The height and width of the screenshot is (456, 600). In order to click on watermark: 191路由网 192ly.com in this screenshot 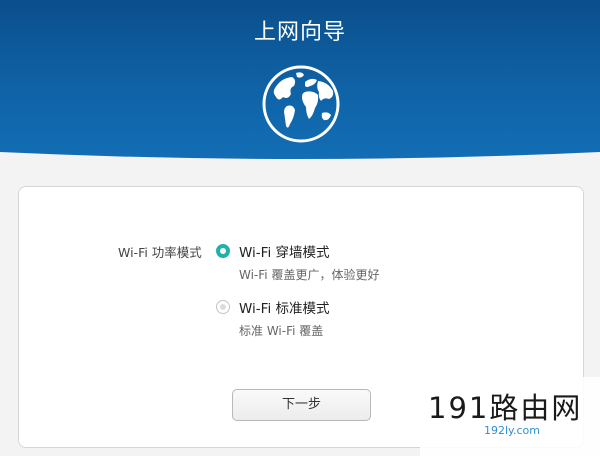, I will do `click(510, 416)`.